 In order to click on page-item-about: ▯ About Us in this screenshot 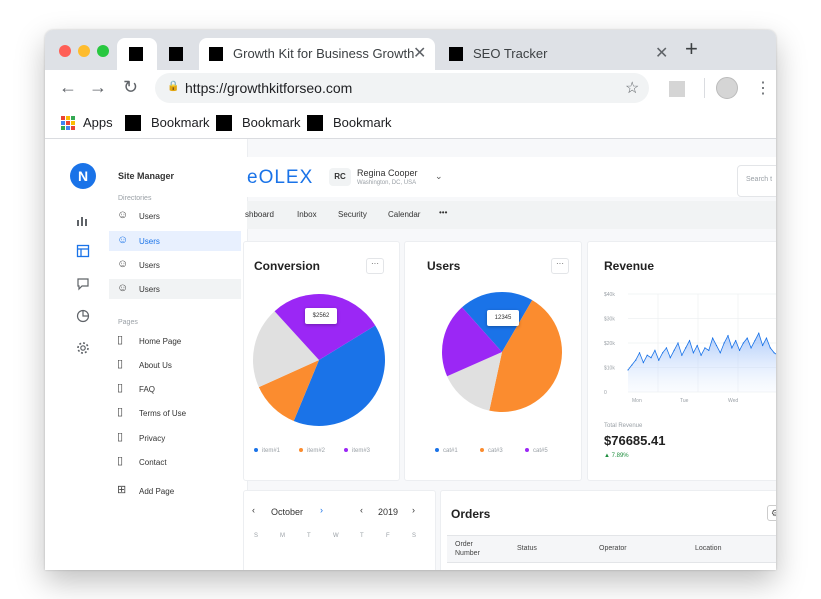, I will do `click(175, 365)`.